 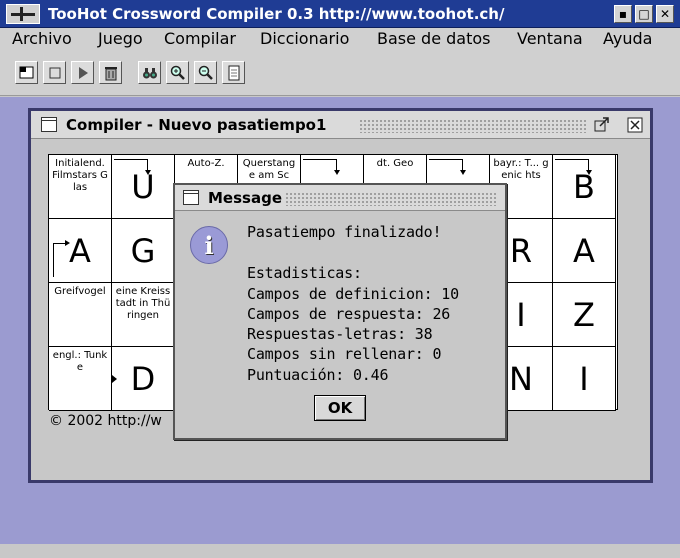 I want to click on zoom-in-button, so click(x=177, y=72).